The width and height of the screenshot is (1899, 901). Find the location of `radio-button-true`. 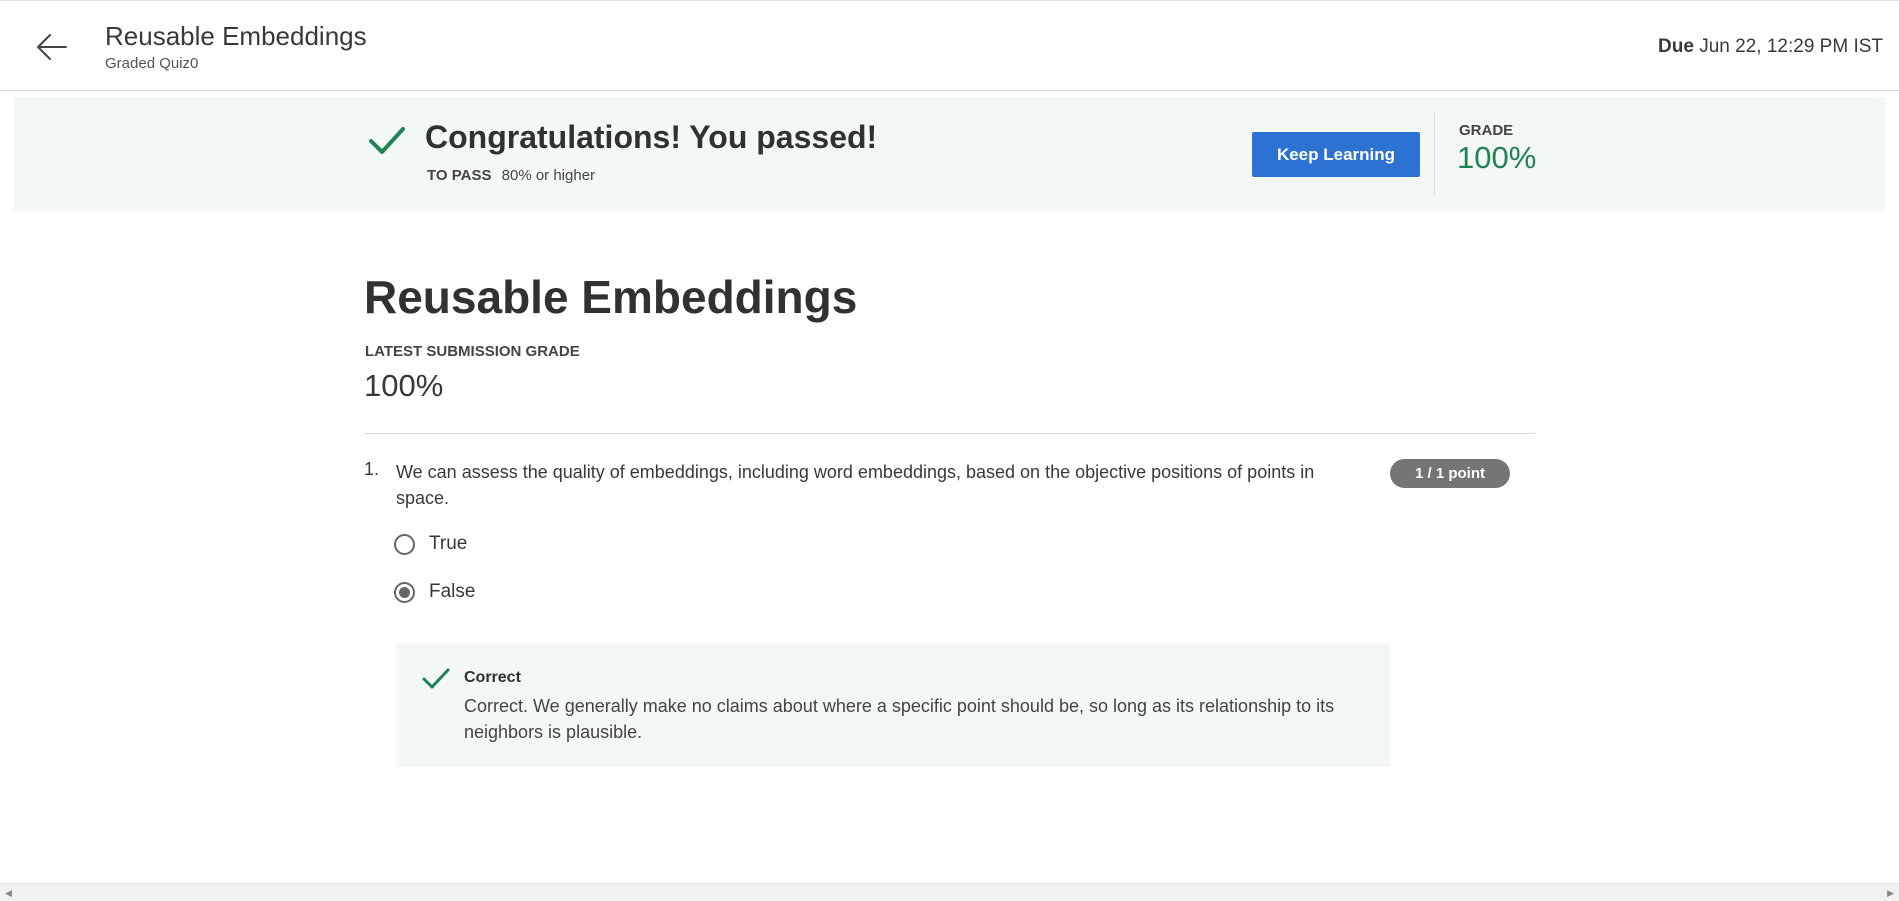

radio-button-true is located at coordinates (404, 544).